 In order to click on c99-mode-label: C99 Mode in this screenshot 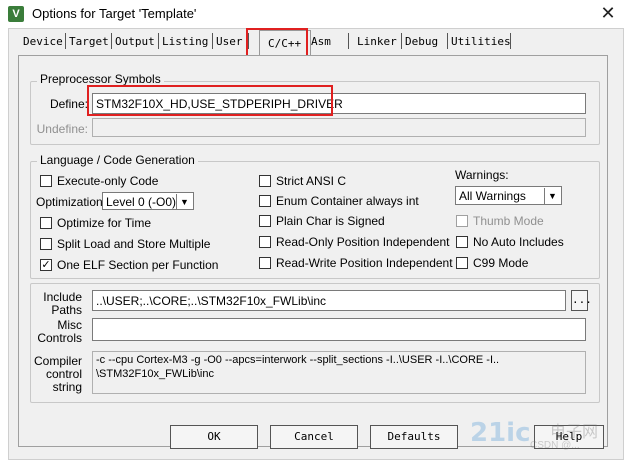, I will do `click(501, 263)`.